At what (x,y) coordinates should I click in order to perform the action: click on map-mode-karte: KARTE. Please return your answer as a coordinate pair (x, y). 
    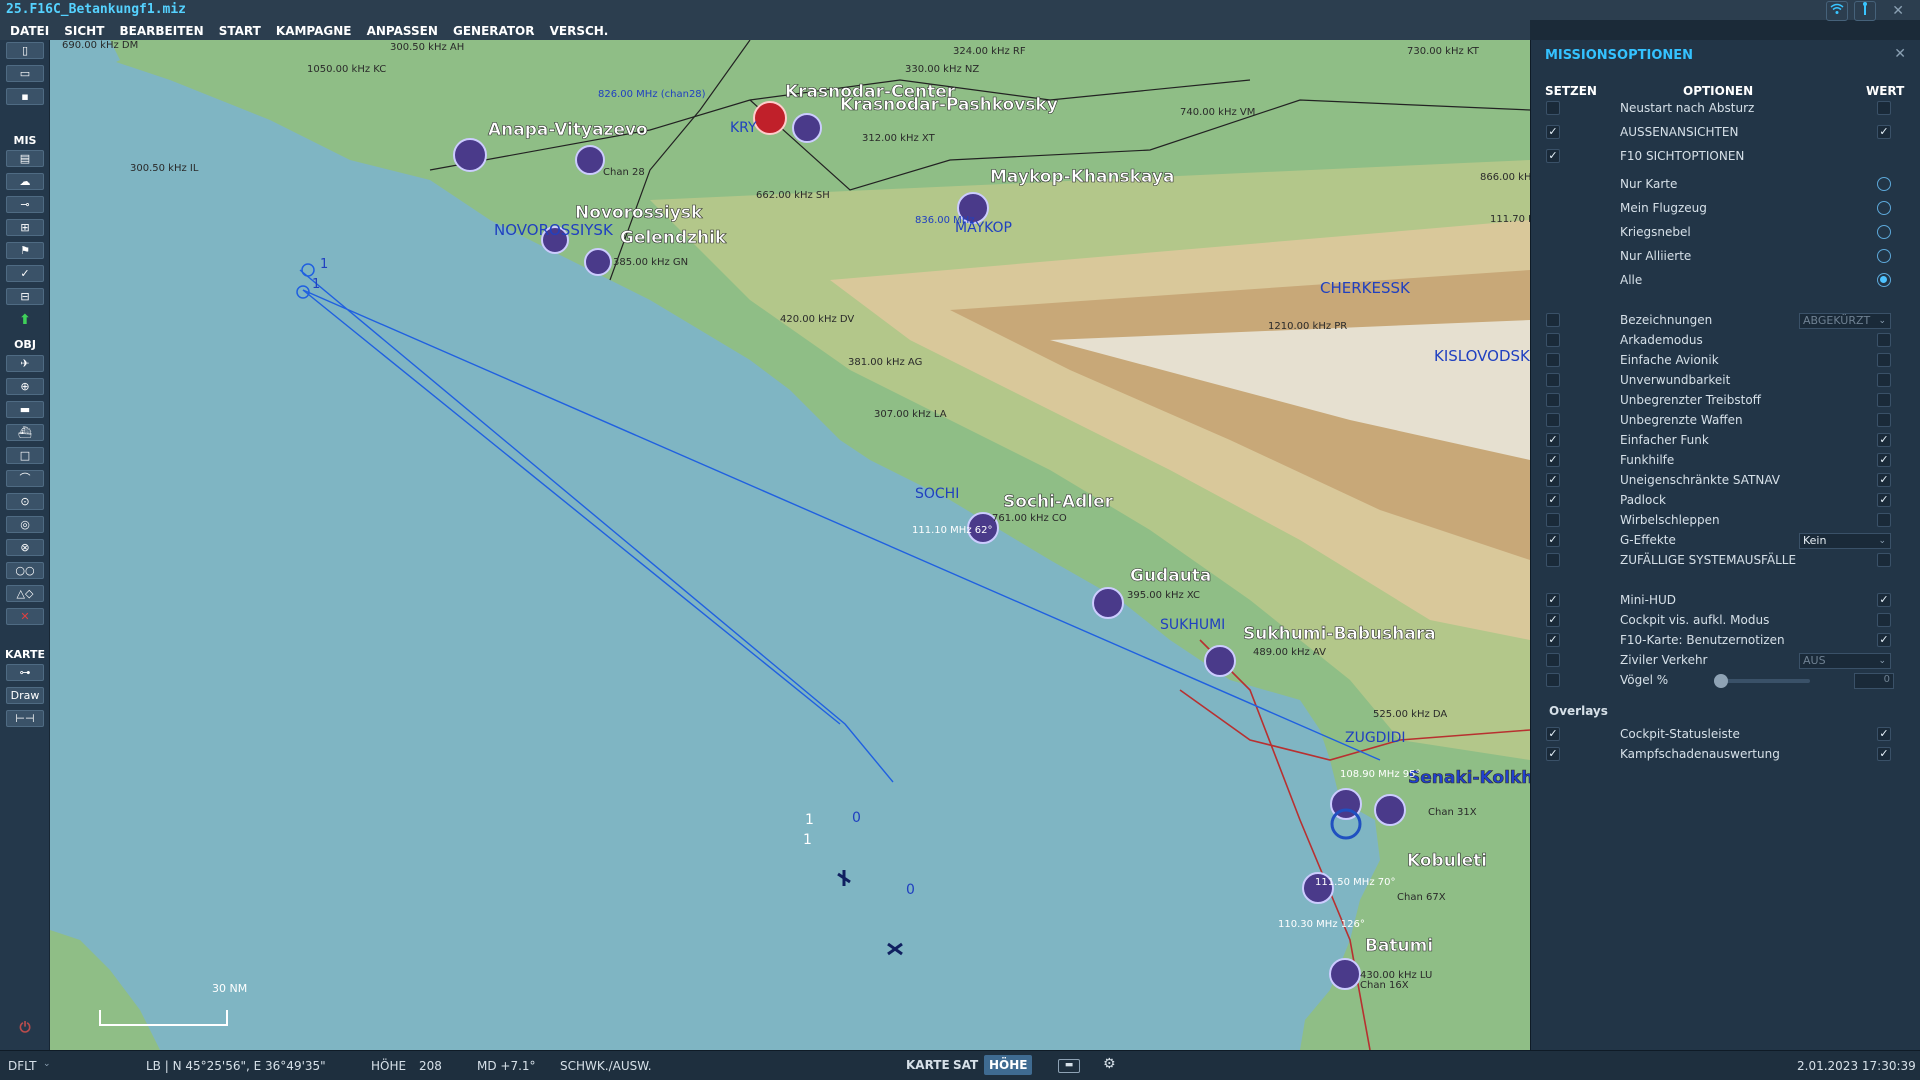
    Looking at the image, I should click on (928, 1065).